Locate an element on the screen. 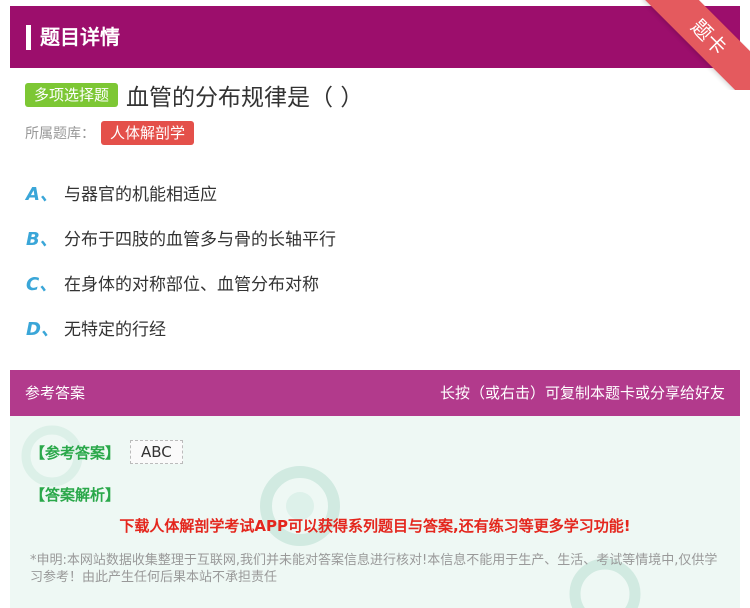  option-letter: D、 is located at coordinates (42, 329).